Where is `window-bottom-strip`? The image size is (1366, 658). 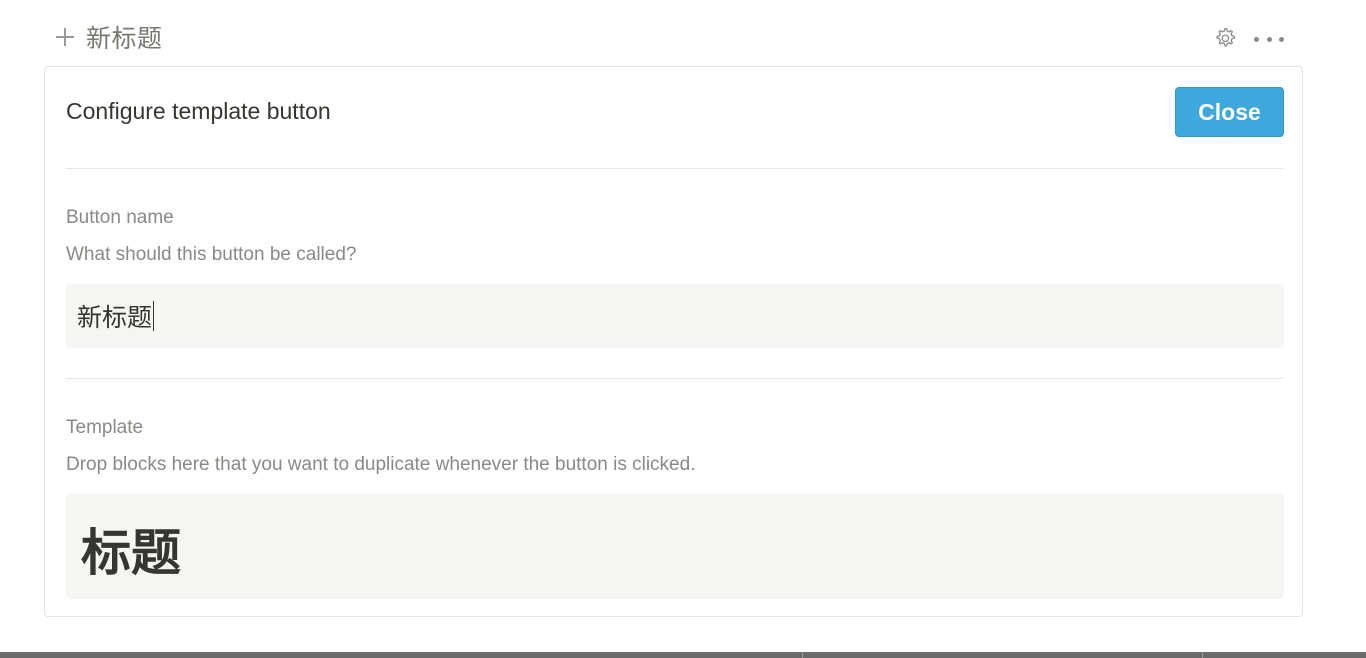 window-bottom-strip is located at coordinates (683, 655).